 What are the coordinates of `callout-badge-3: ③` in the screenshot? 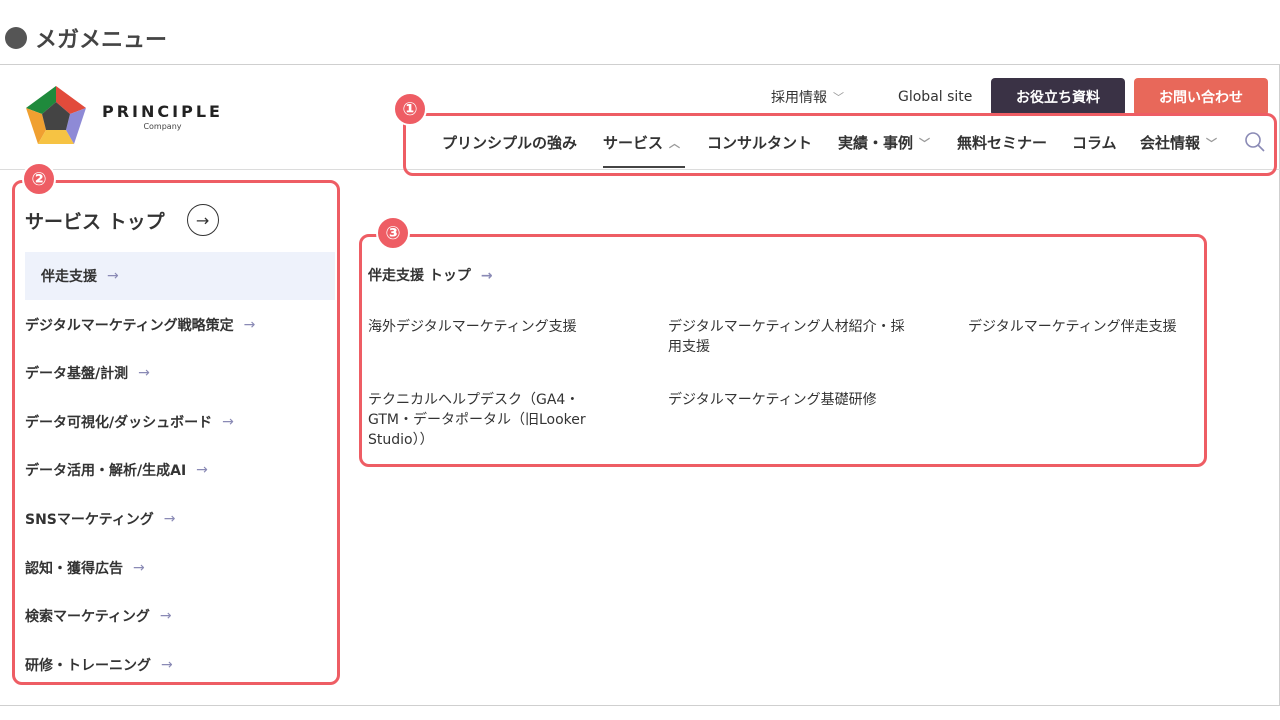 It's located at (393, 233).